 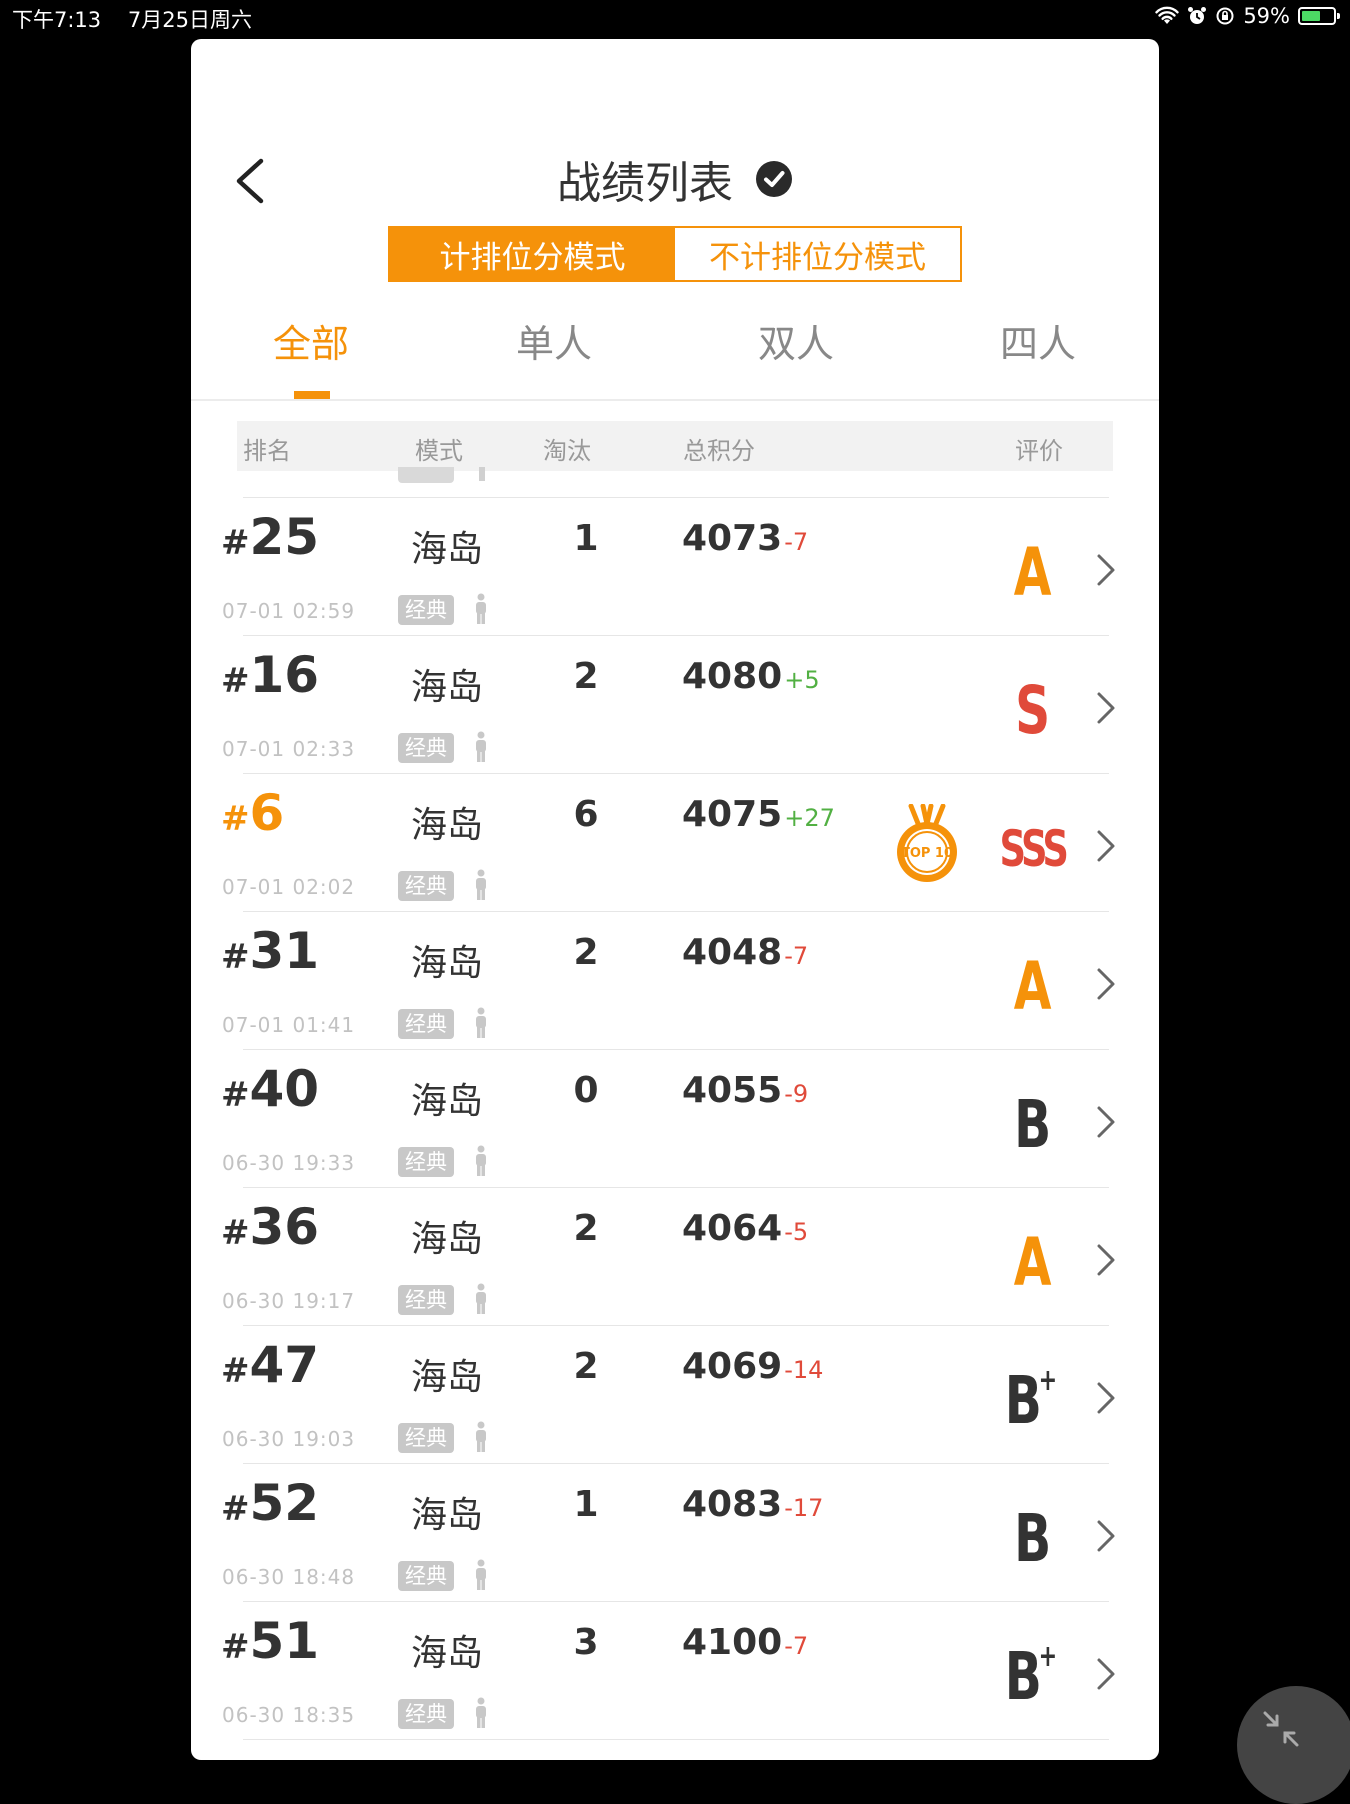 I want to click on status-bar-left: 下午7:13 7月25日周六, so click(x=142, y=19).